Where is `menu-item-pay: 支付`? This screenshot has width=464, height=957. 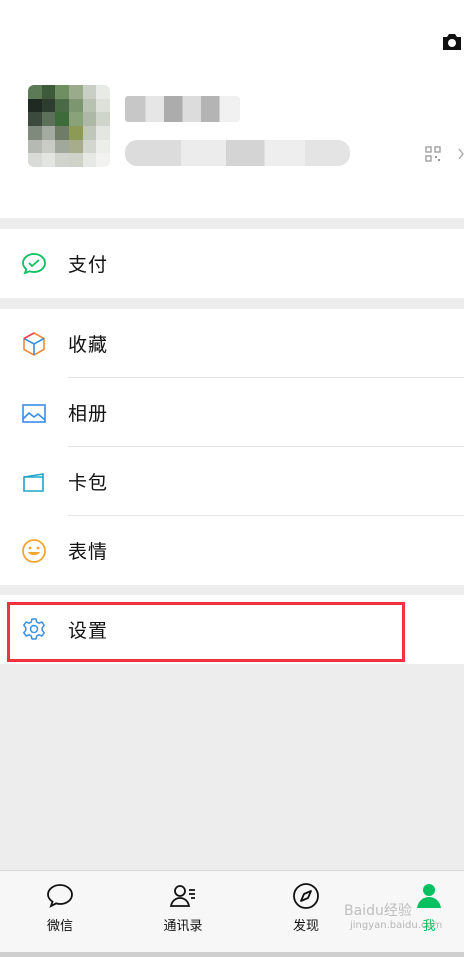 menu-item-pay: 支付 is located at coordinates (232, 263).